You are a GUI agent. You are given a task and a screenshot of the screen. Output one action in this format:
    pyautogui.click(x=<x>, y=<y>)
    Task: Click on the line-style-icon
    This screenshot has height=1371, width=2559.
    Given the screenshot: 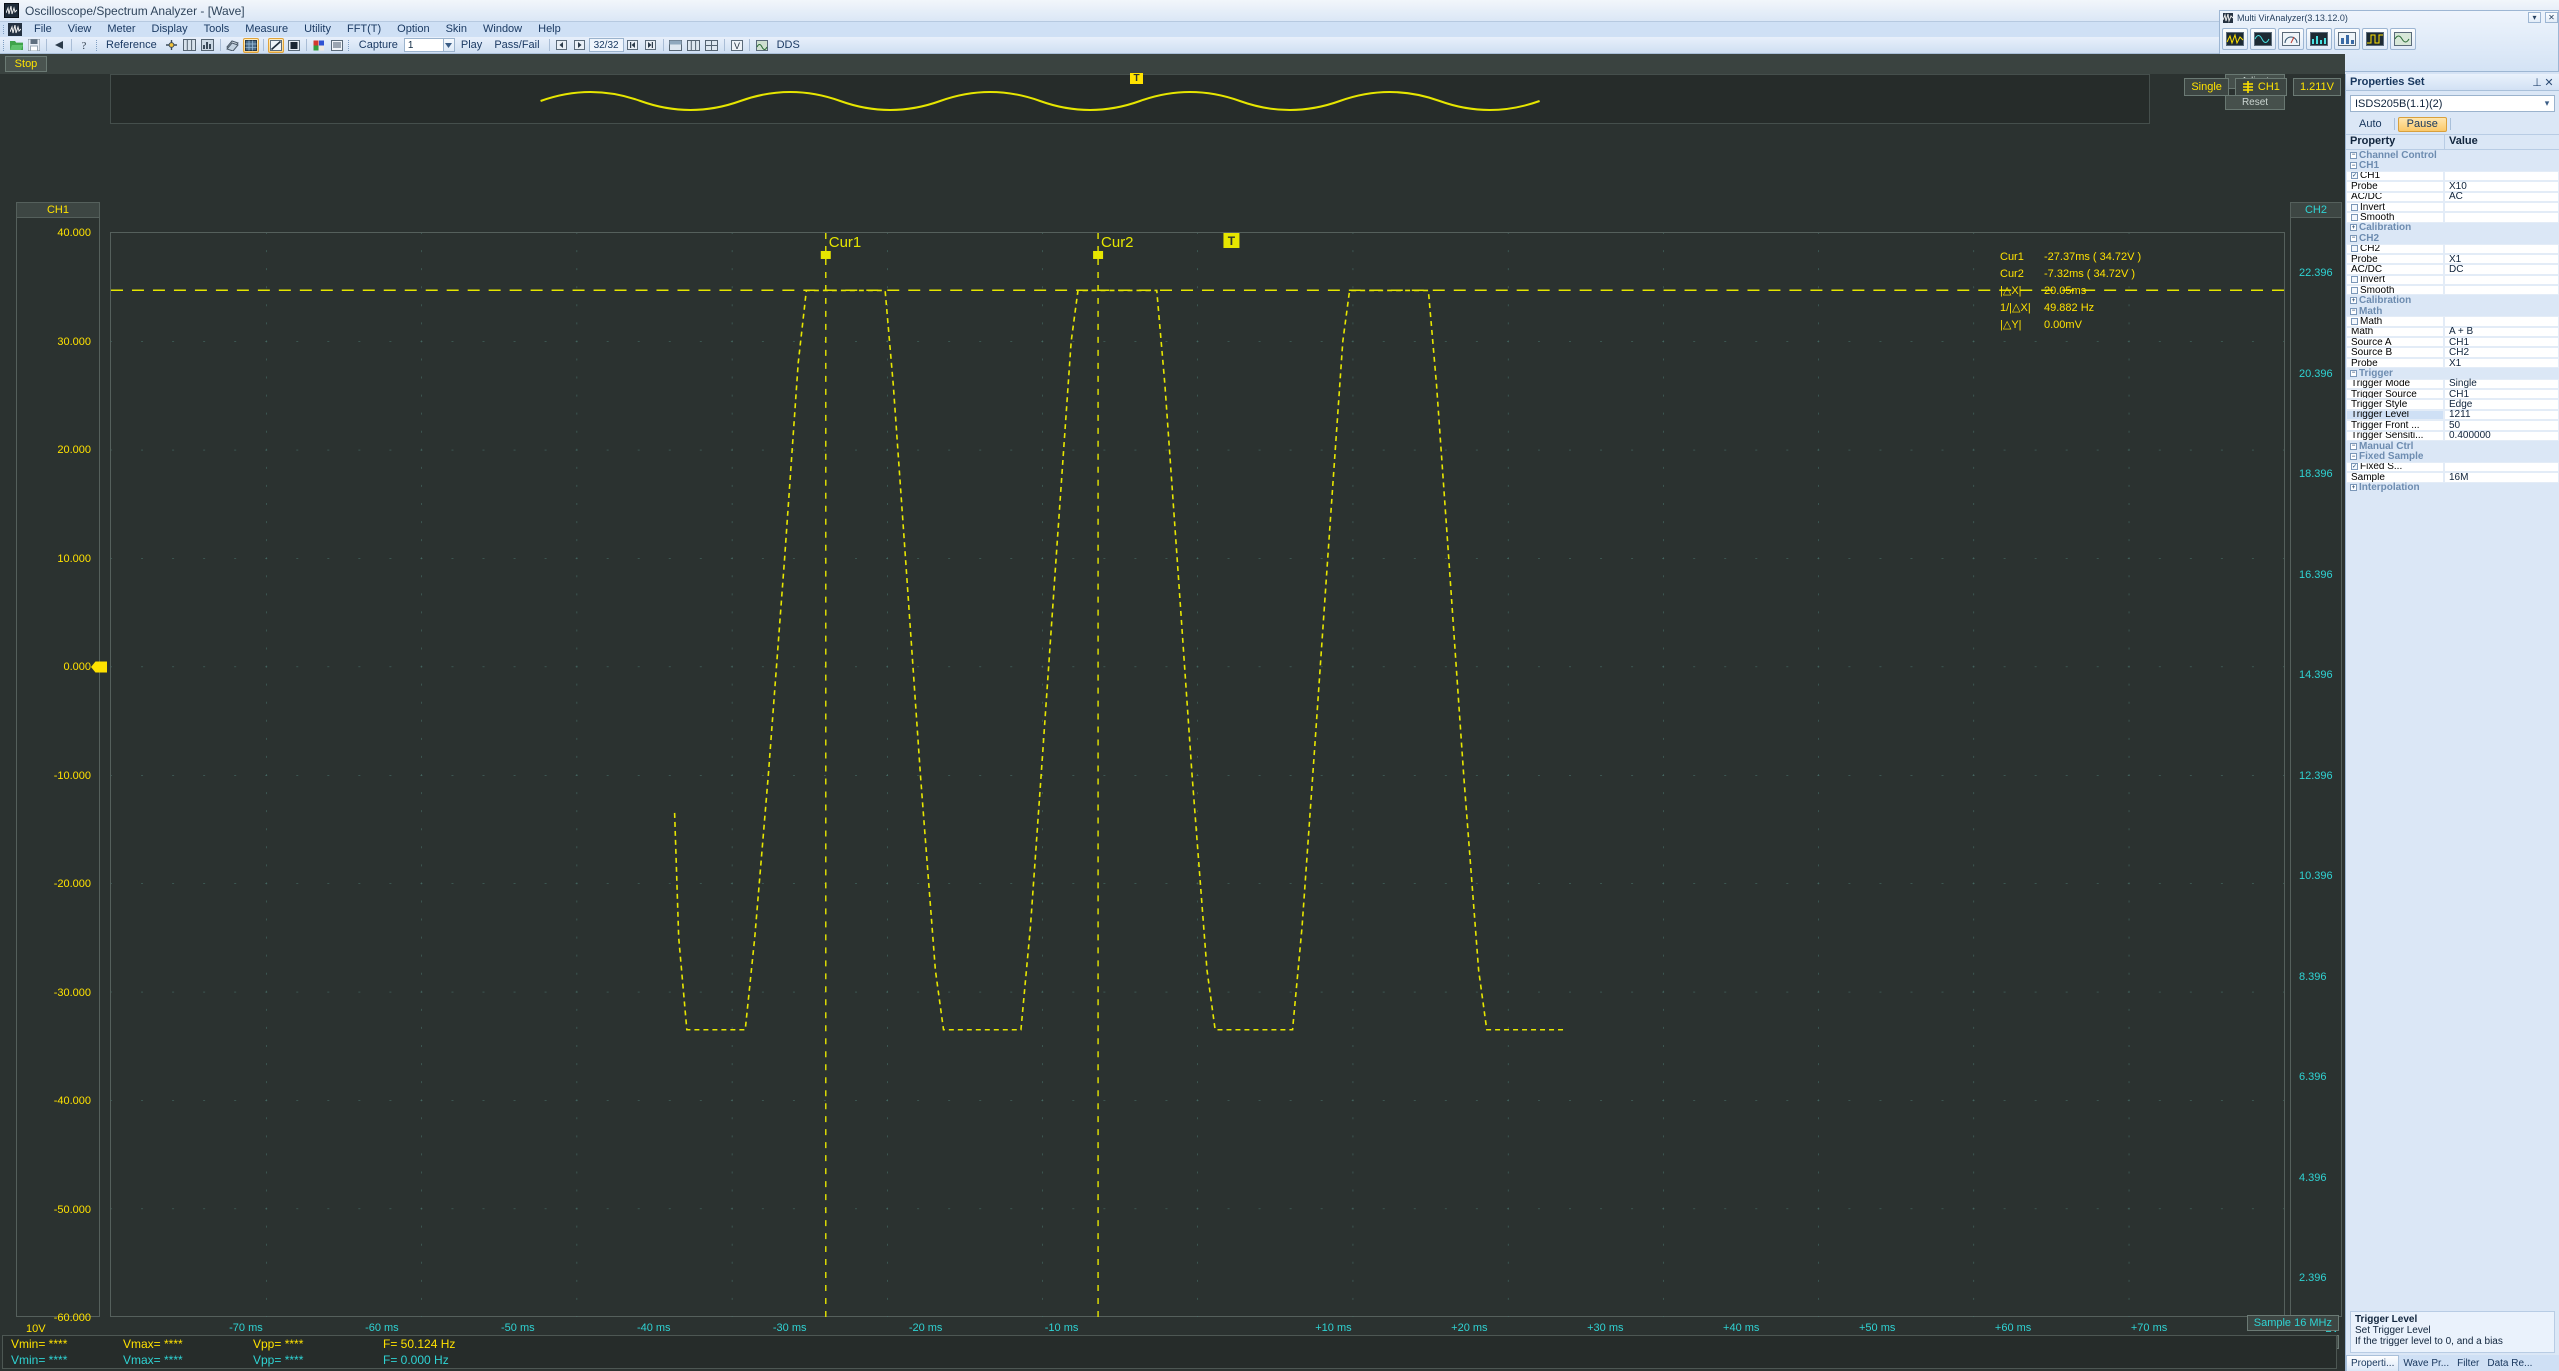 What is the action you would take?
    pyautogui.click(x=275, y=45)
    